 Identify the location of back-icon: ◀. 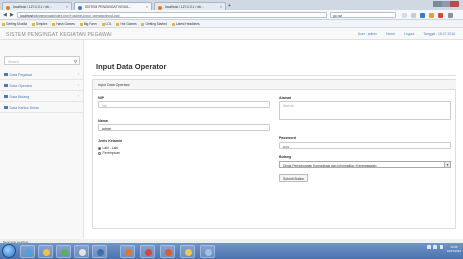
(5, 15).